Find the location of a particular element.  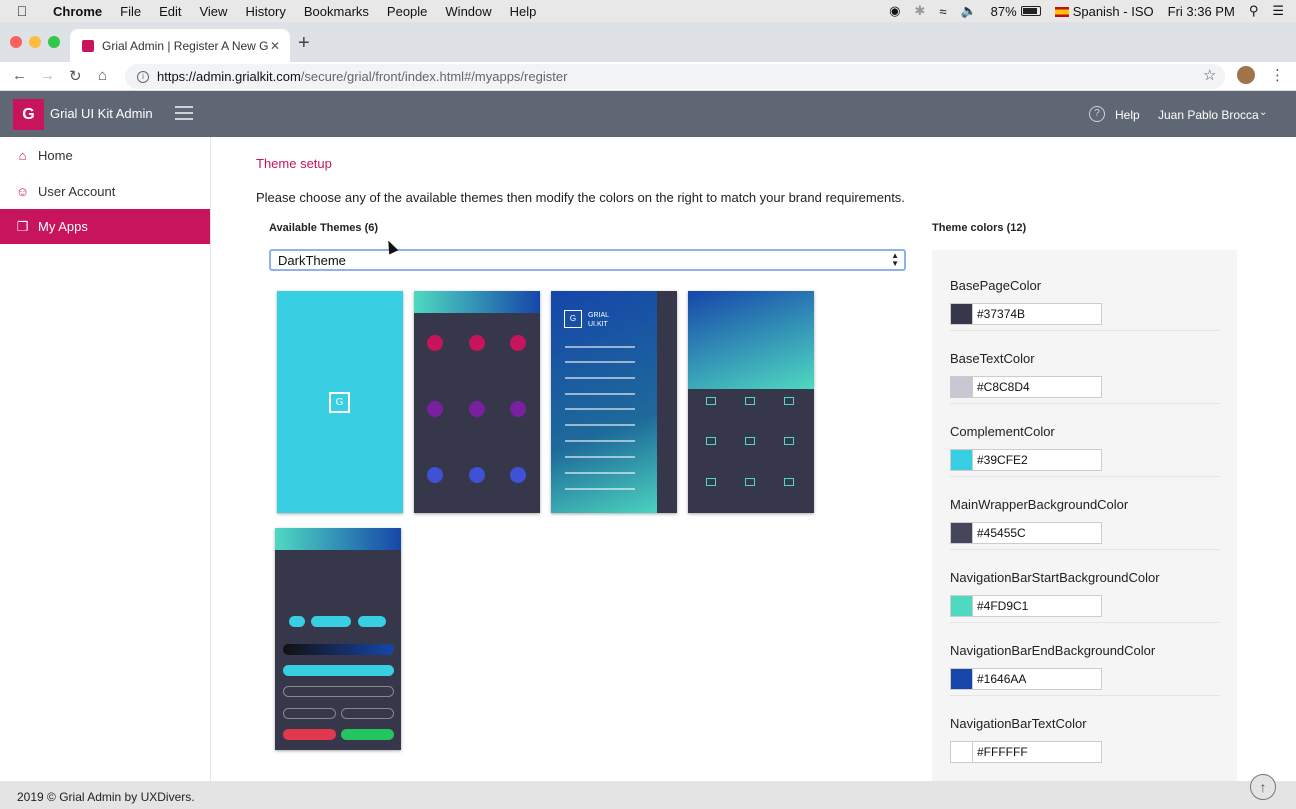

reload-icon: ↻ is located at coordinates (75, 76).